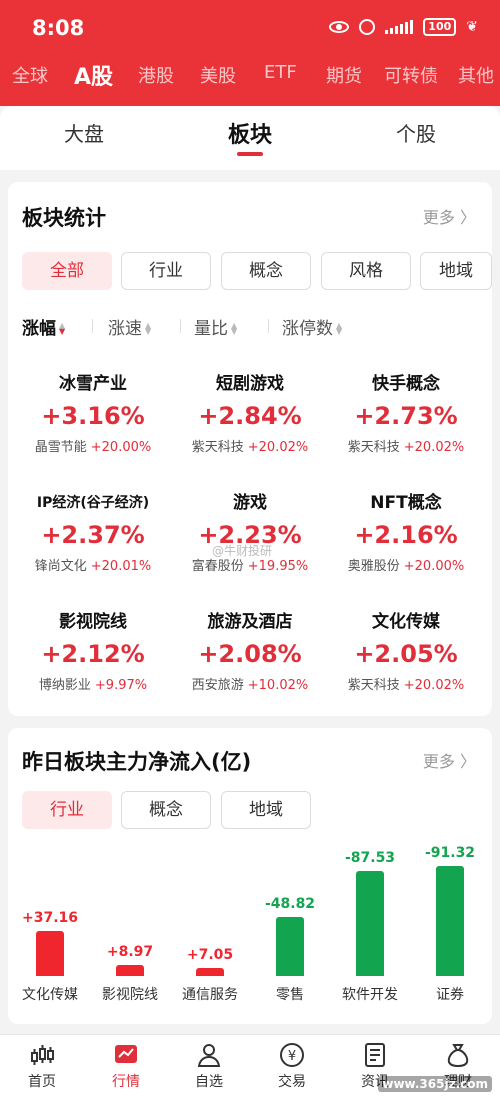 This screenshot has height=1099, width=500. What do you see at coordinates (93, 75) in the screenshot?
I see `tab-a-shares: A股` at bounding box center [93, 75].